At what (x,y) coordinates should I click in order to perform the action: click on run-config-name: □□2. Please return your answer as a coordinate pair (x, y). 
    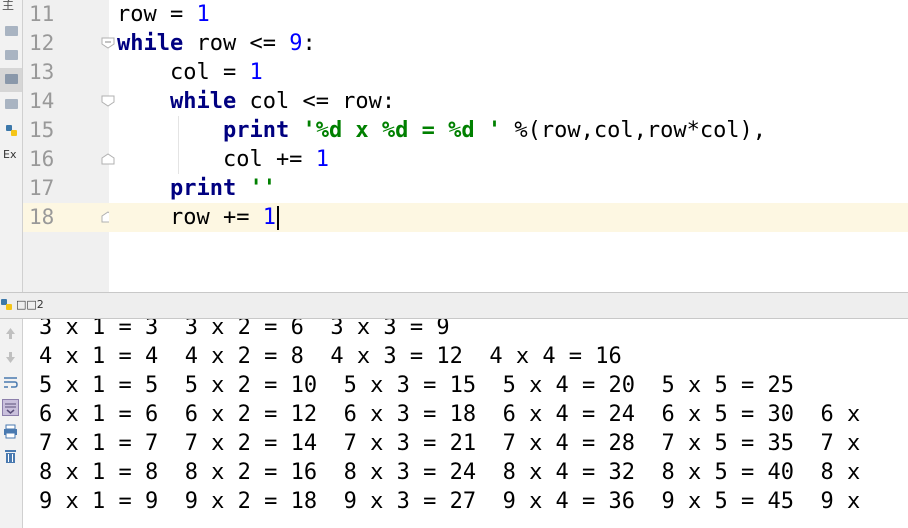
    Looking at the image, I should click on (30, 304).